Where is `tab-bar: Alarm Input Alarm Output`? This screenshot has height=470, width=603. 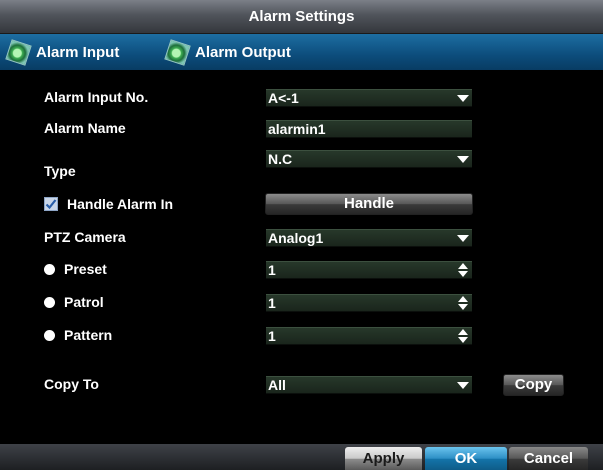
tab-bar: Alarm Input Alarm Output is located at coordinates (301, 52).